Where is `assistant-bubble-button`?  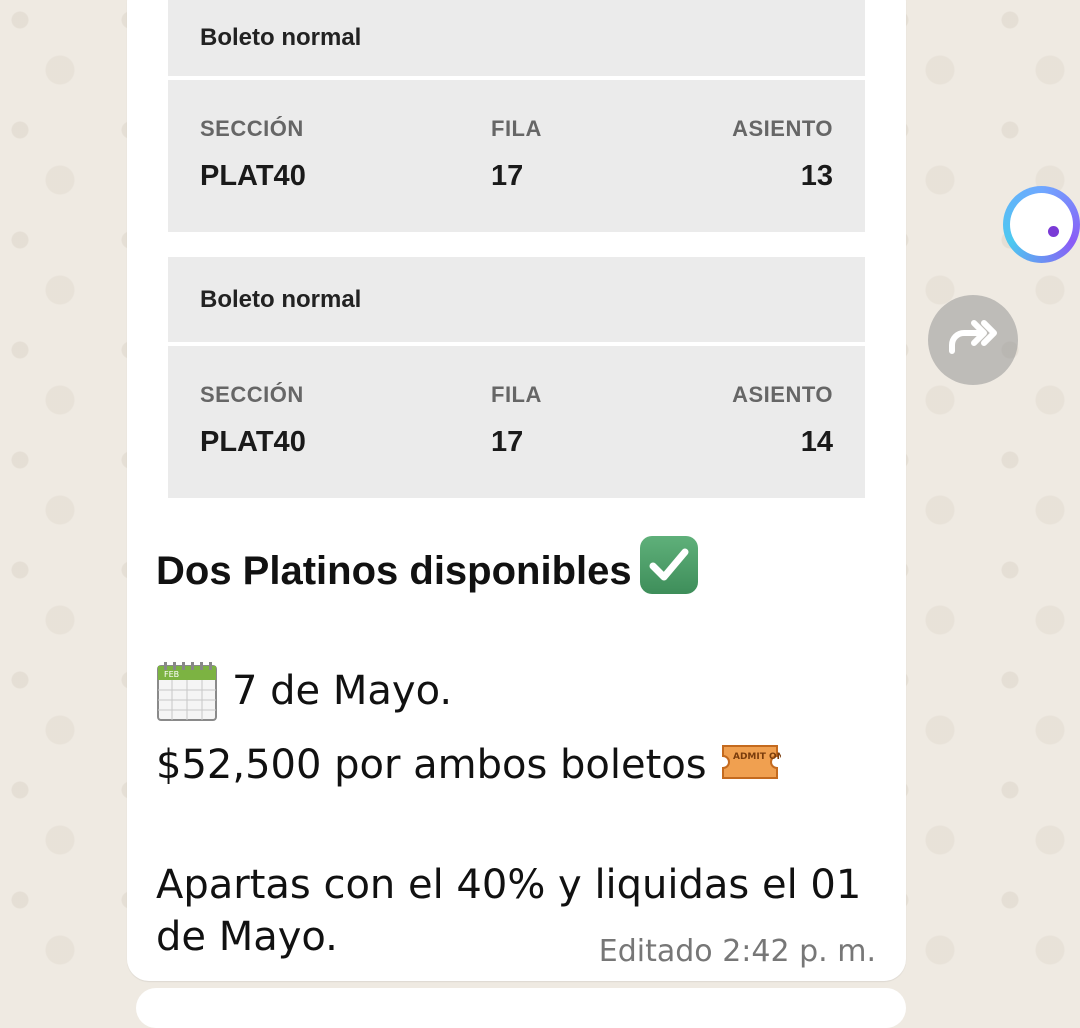
assistant-bubble-button is located at coordinates (1041, 224).